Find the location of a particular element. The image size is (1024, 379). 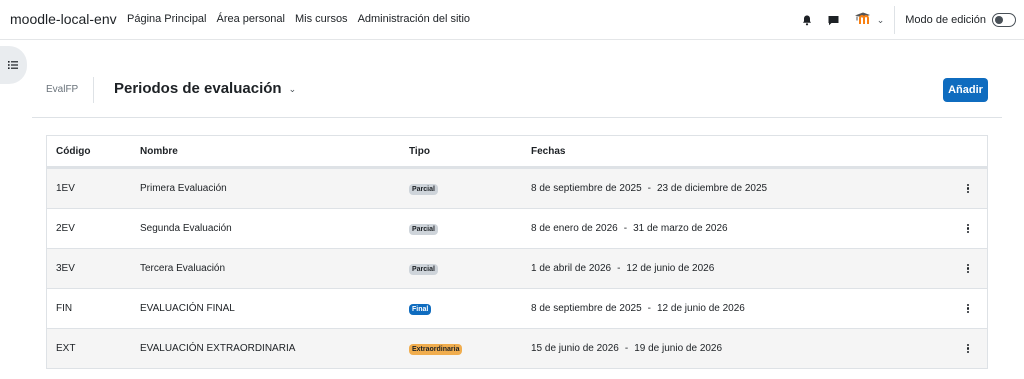

period-code: 1EV is located at coordinates (65, 188).